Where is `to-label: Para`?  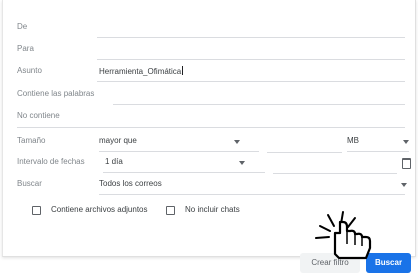
to-label: Para is located at coordinates (25, 48).